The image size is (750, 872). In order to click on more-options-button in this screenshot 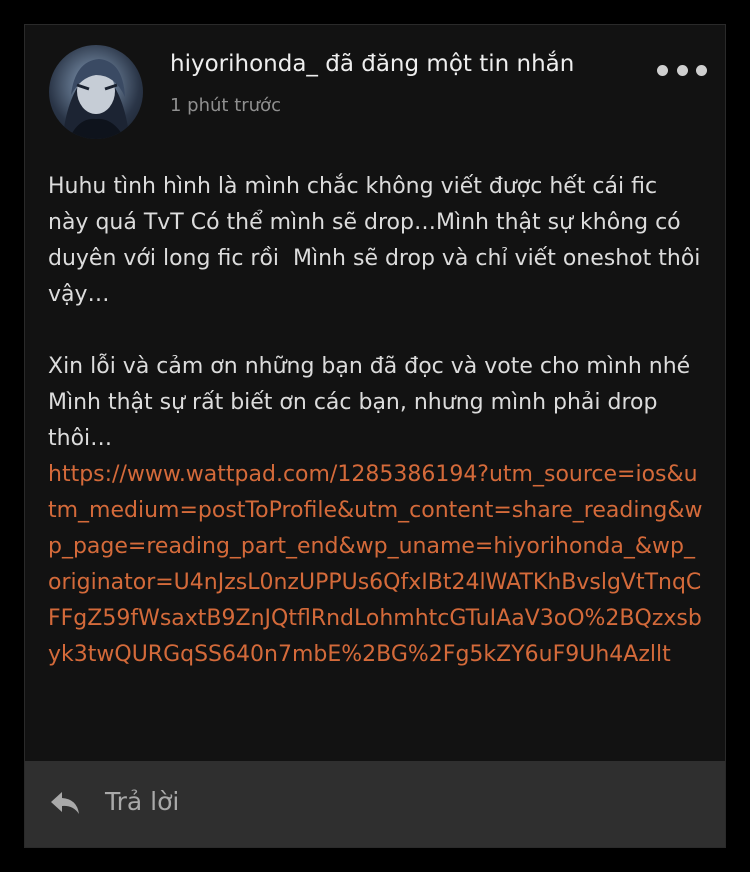, I will do `click(682, 70)`.